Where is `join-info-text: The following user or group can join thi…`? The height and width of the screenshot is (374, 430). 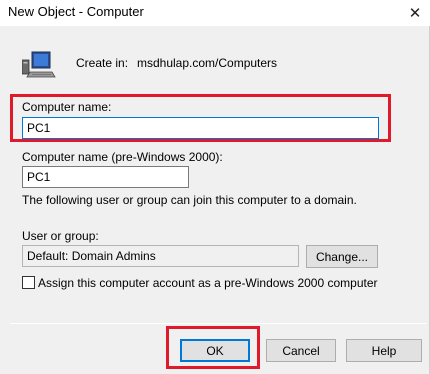 join-info-text: The following user or group can join thi… is located at coordinates (189, 200).